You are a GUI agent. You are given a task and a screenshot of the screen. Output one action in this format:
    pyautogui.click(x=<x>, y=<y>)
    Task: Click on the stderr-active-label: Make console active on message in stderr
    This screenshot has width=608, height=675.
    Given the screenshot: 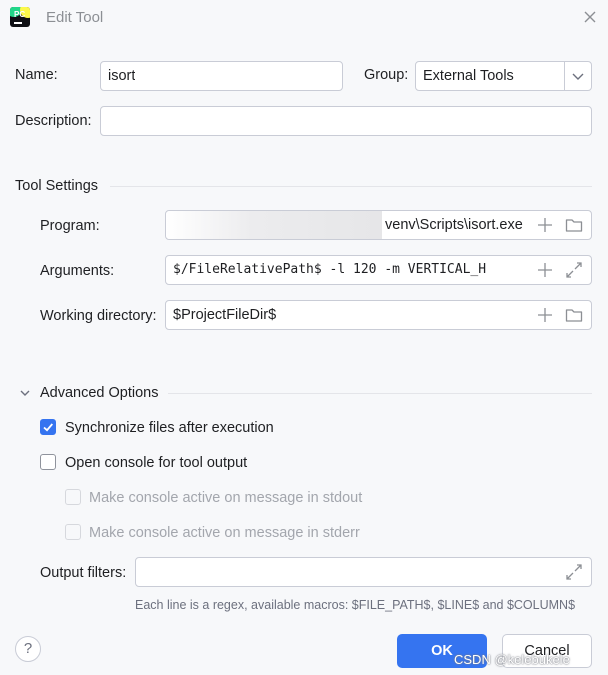 What is the action you would take?
    pyautogui.click(x=224, y=533)
    